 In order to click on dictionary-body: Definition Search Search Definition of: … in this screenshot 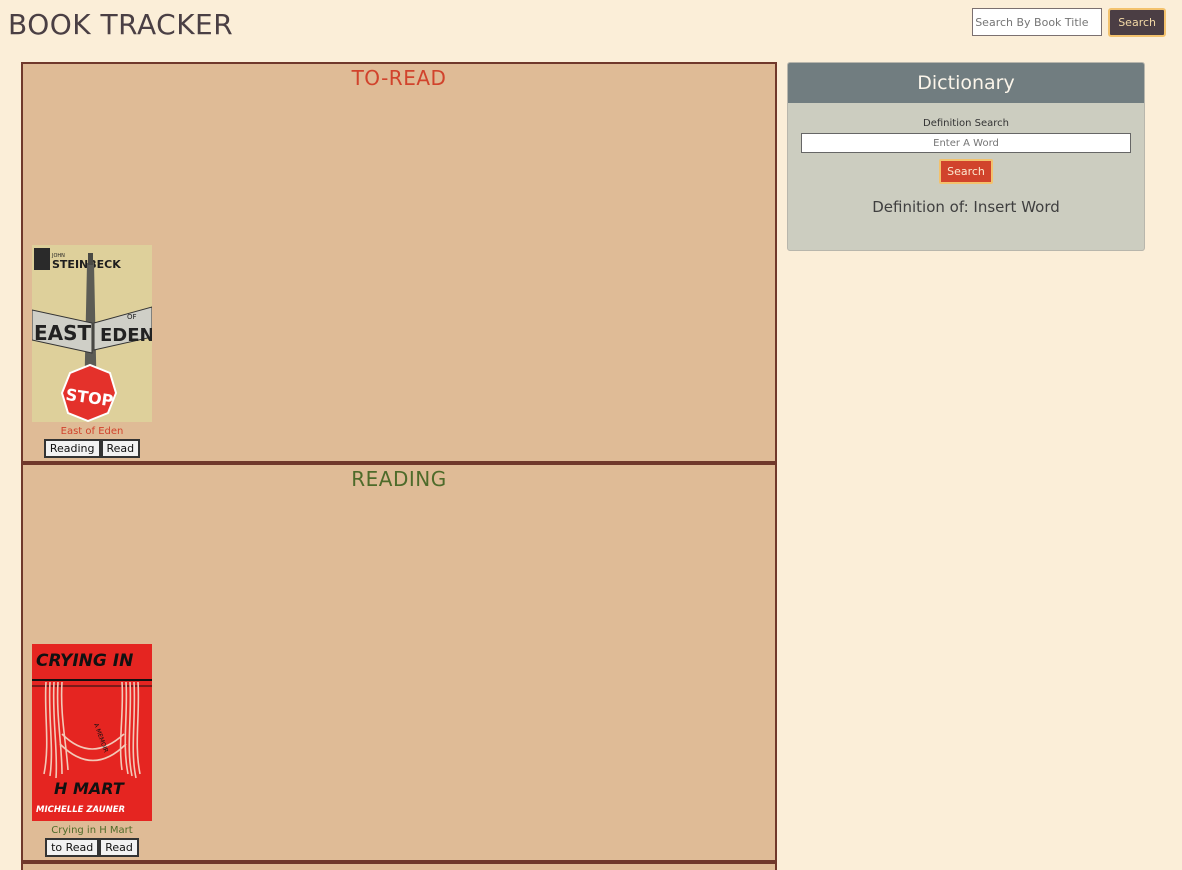, I will do `click(966, 159)`.